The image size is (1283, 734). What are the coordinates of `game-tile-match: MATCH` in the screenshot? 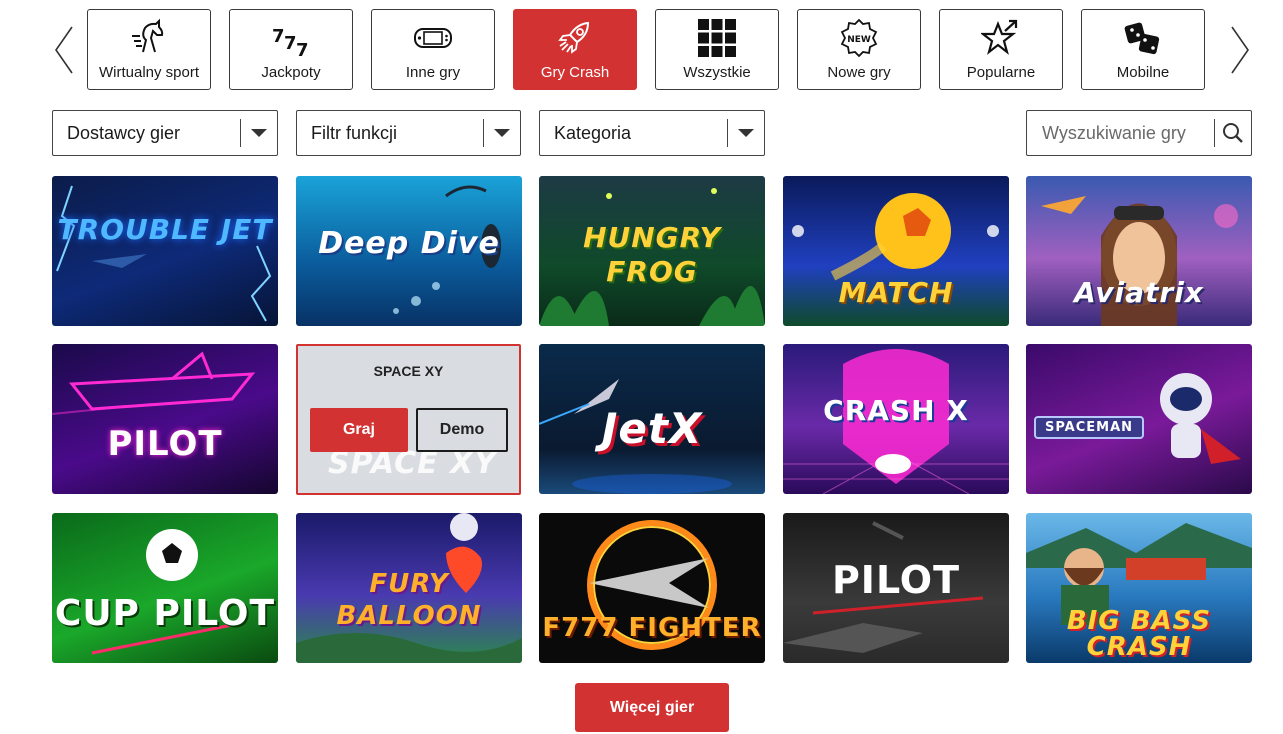 It's located at (896, 251).